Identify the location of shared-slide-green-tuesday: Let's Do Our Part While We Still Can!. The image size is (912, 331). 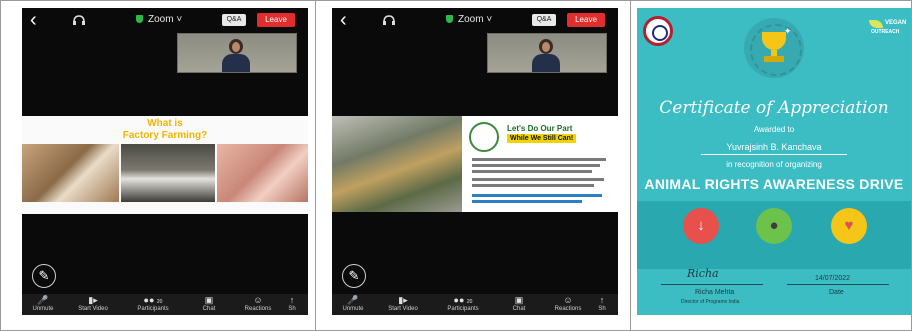
(475, 164).